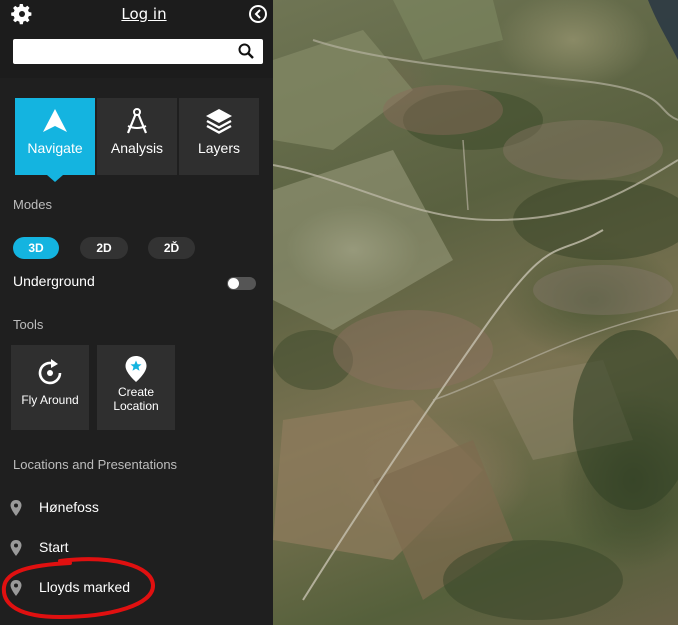  What do you see at coordinates (50, 400) in the screenshot?
I see `tool-label: Fly Around` at bounding box center [50, 400].